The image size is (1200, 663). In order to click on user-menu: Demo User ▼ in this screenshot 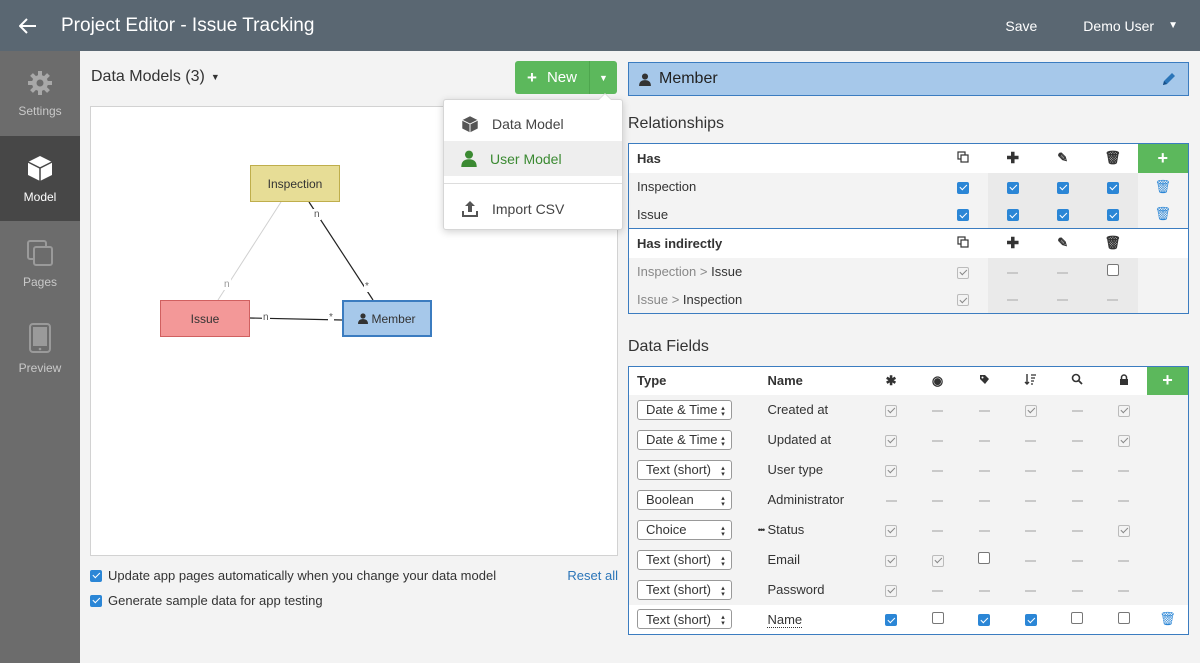, I will do `click(1130, 26)`.